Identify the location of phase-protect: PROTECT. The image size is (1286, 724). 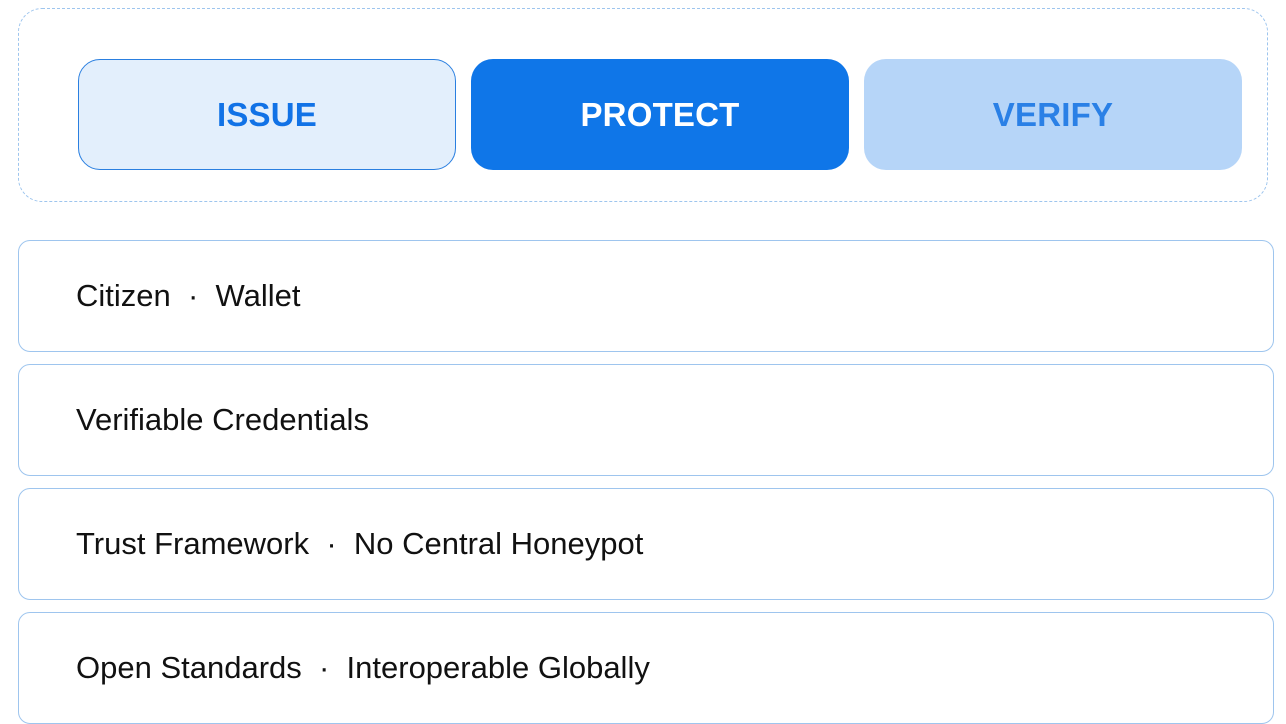
(660, 114).